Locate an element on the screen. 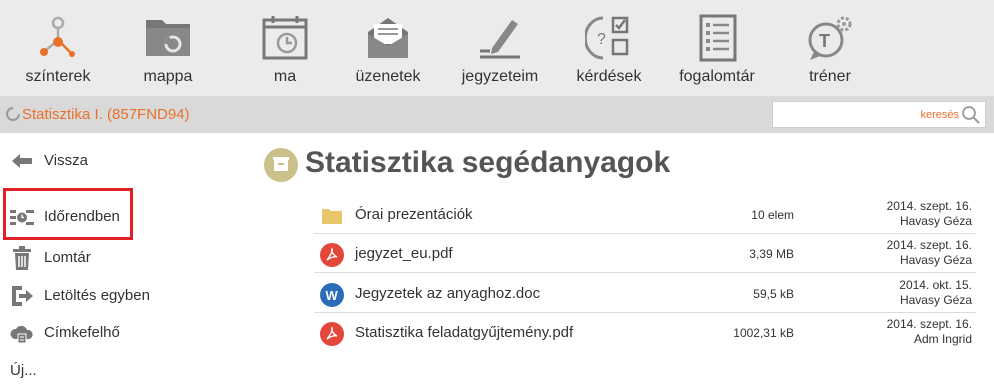  file-name: jegyzet_eu.pdf is located at coordinates (404, 253).